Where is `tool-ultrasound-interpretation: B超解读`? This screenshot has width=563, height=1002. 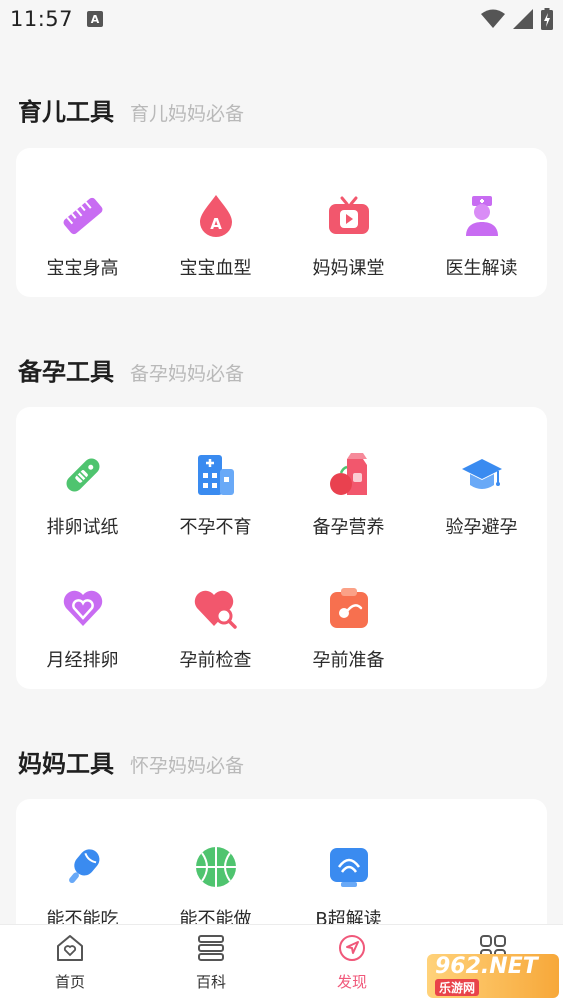 tool-ultrasound-interpretation: B超解读 is located at coordinates (348, 883).